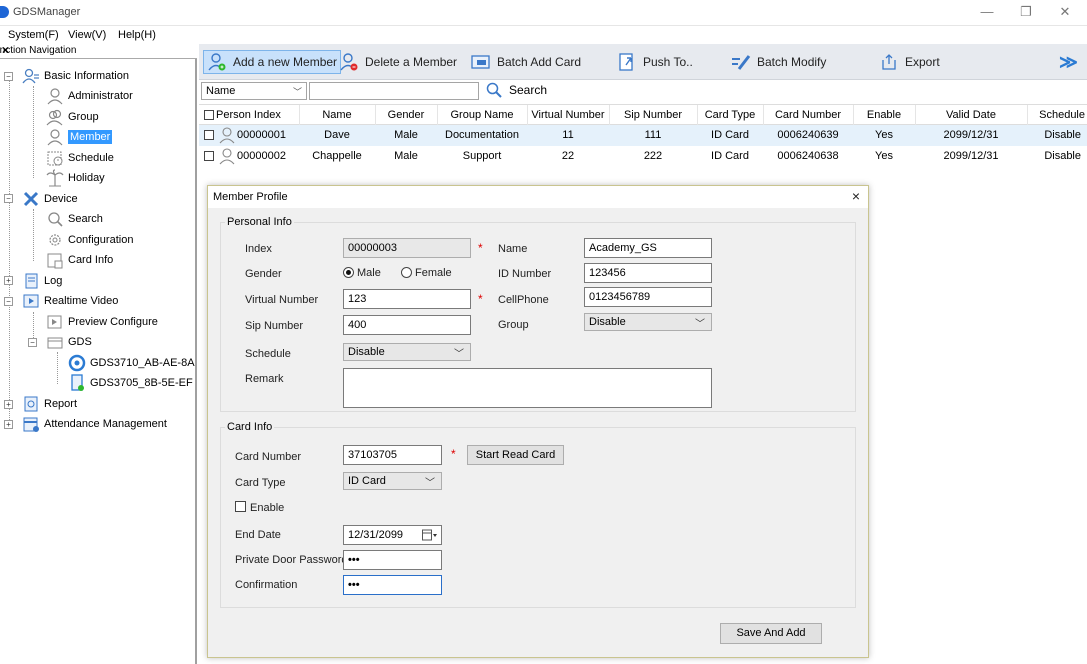 The height and width of the screenshot is (664, 1087). I want to click on menu-help: Help(H), so click(137, 35).